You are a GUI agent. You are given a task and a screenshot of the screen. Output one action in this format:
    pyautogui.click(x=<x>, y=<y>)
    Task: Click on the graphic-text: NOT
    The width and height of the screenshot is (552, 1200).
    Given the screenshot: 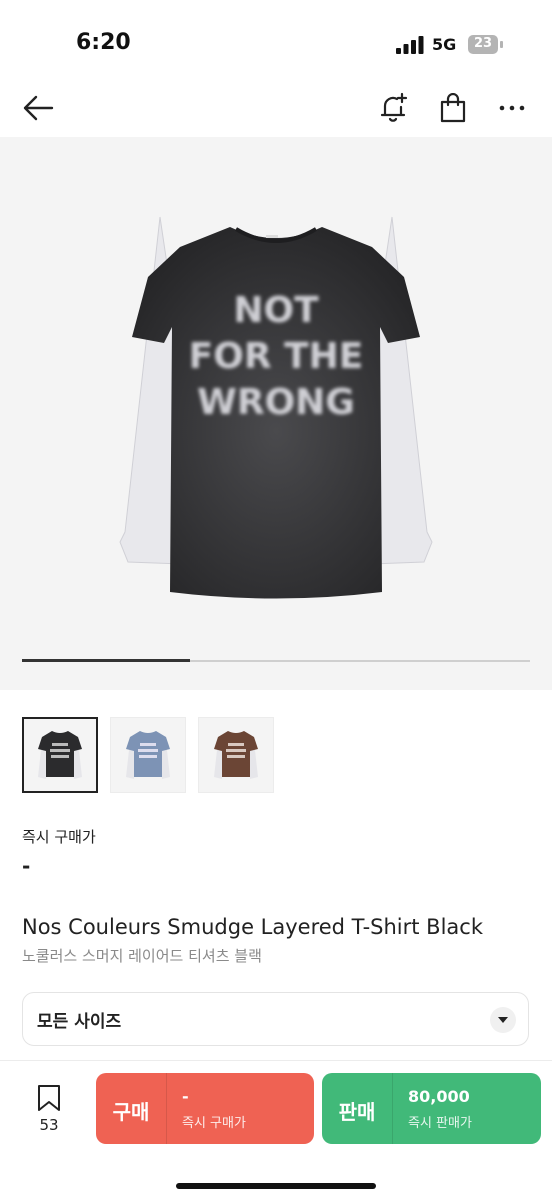 What is the action you would take?
    pyautogui.click(x=276, y=310)
    